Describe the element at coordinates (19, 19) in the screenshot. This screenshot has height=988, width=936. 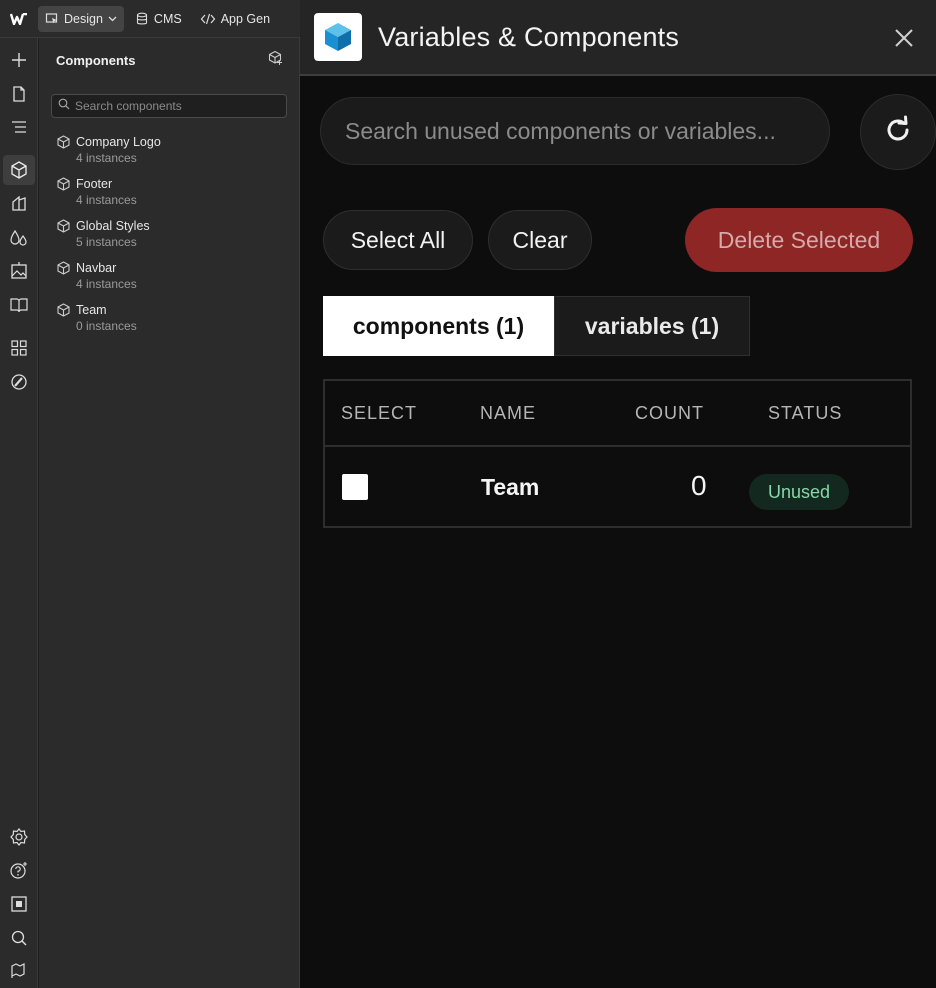
I see `webflow-logo` at that location.